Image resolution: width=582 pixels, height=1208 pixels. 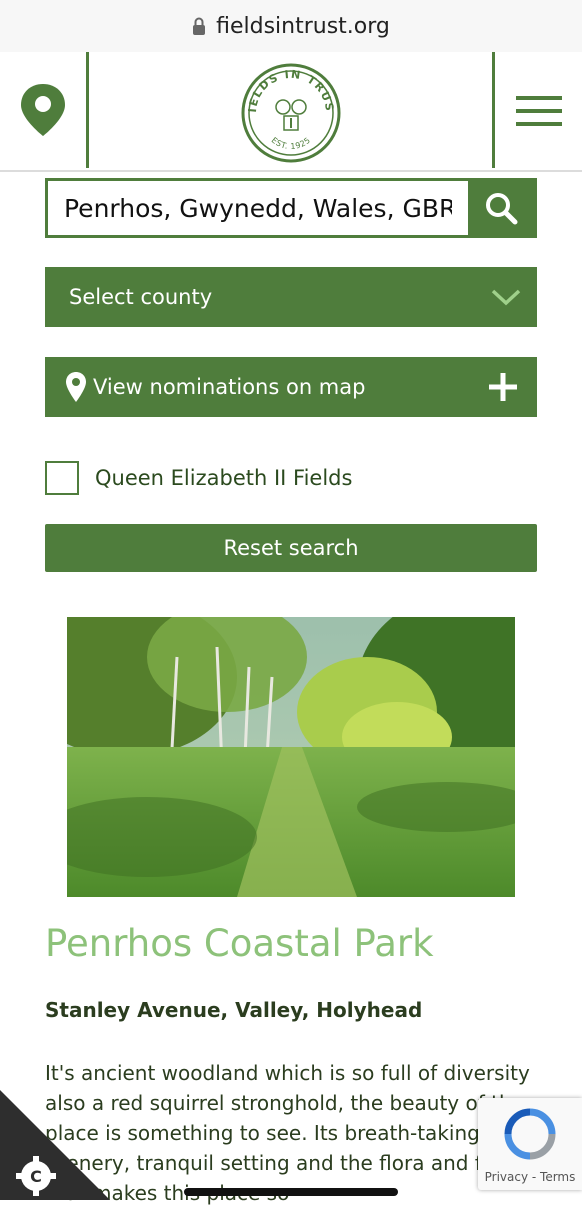 I want to click on search-input, so click(x=258, y=208).